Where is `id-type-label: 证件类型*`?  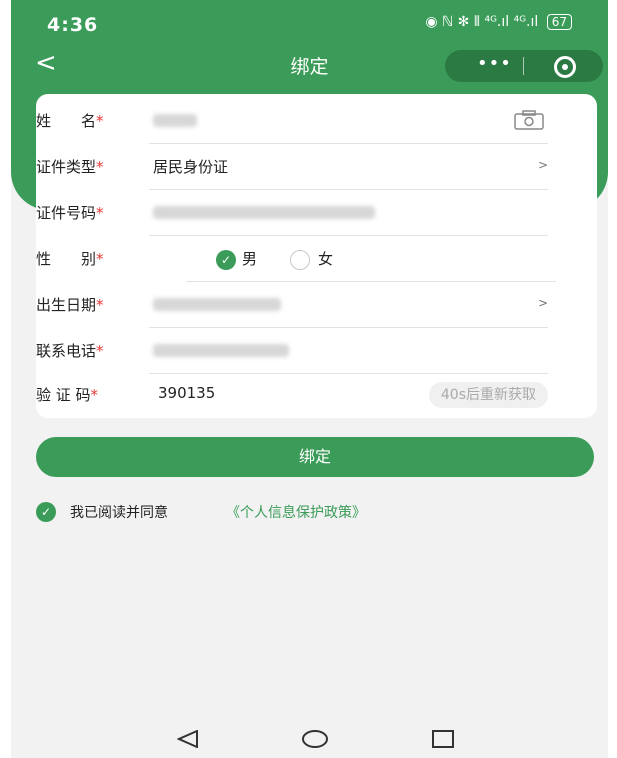
id-type-label: 证件类型* is located at coordinates (70, 167).